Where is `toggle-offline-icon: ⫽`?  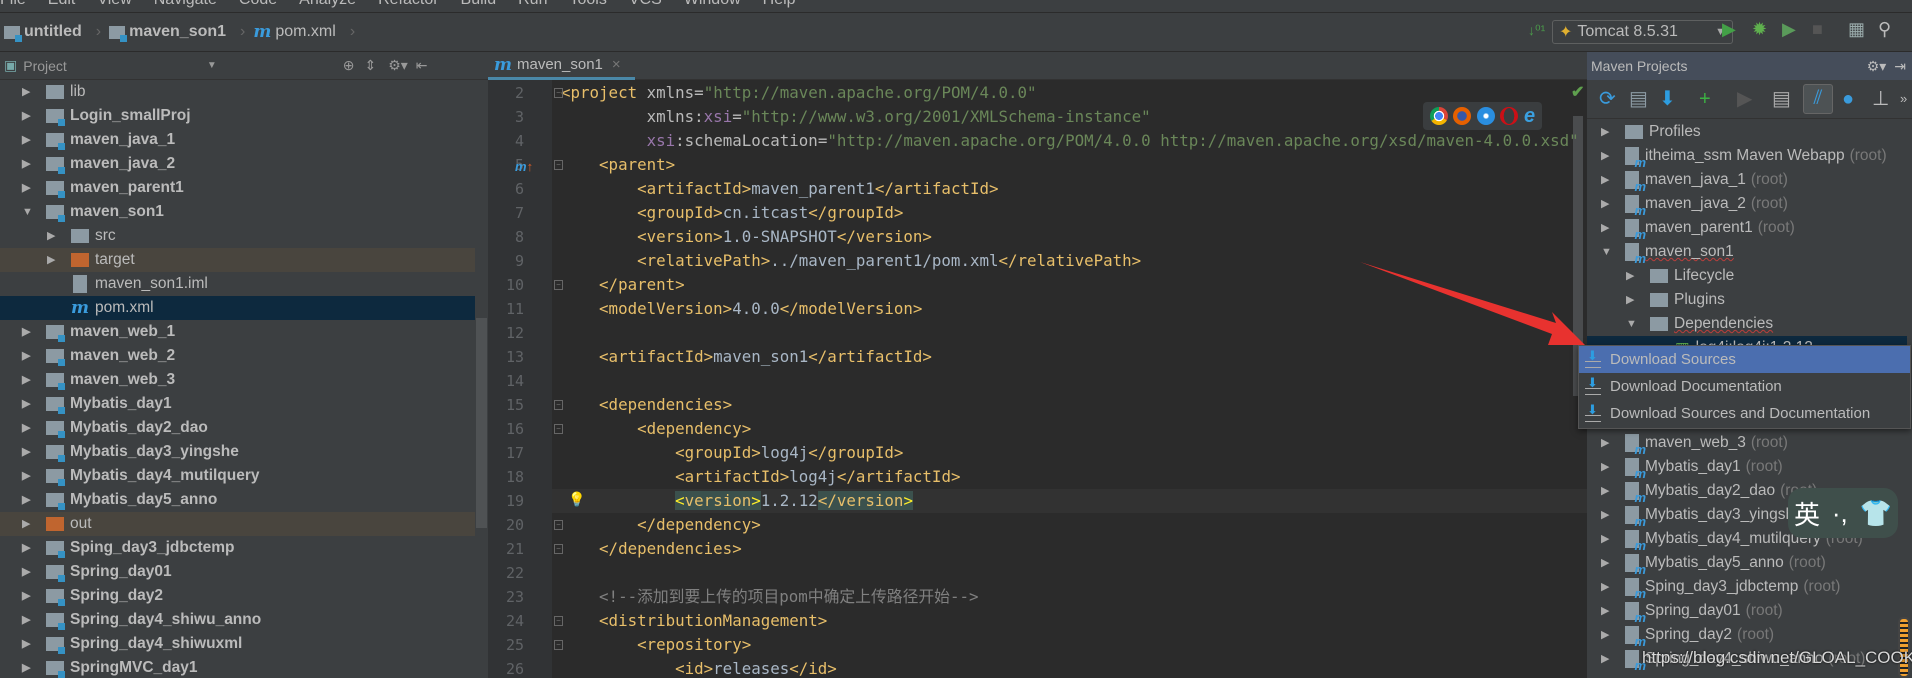 toggle-offline-icon: ⫽ is located at coordinates (1818, 99).